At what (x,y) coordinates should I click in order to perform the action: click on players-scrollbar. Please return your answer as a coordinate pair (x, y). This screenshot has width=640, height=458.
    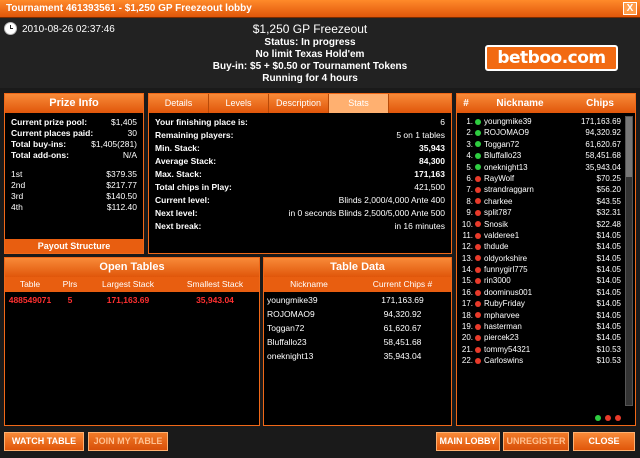
    Looking at the image, I should click on (629, 261).